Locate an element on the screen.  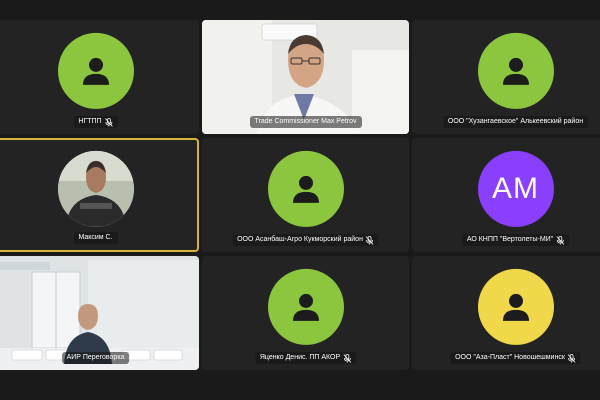
participant-tile: НГТПП is located at coordinates (99, 77).